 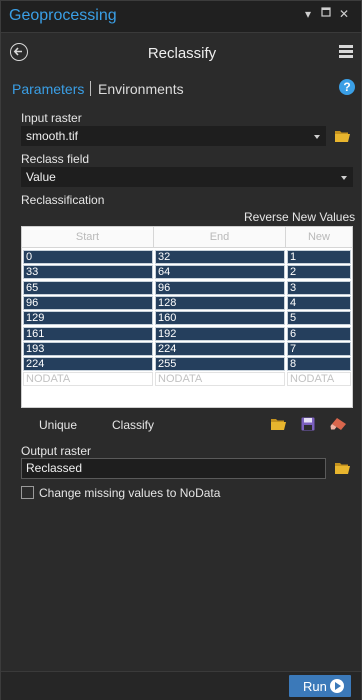 I want to click on table-cell: 1, so click(x=319, y=257).